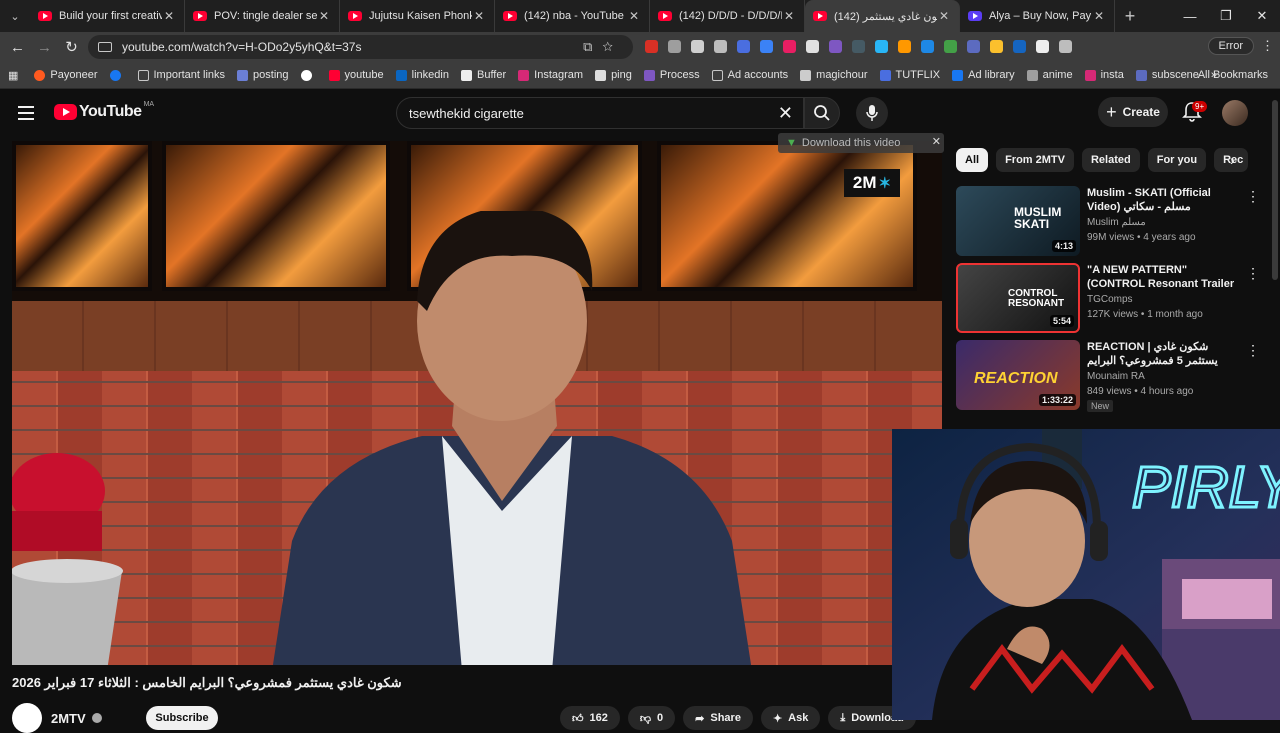 This screenshot has height=733, width=1280. I want to click on like-button: 👍︎ 162, so click(590, 718).